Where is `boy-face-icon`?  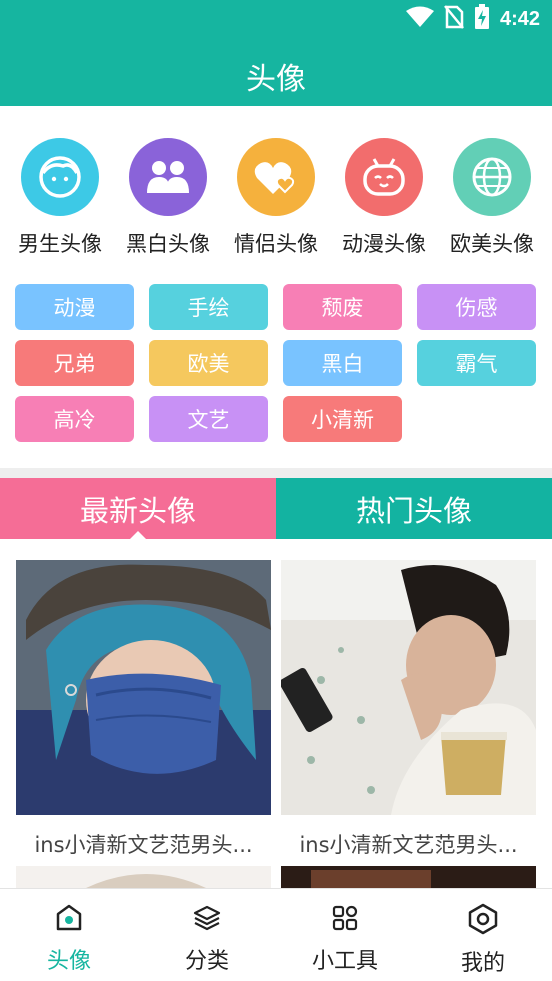 boy-face-icon is located at coordinates (60, 177).